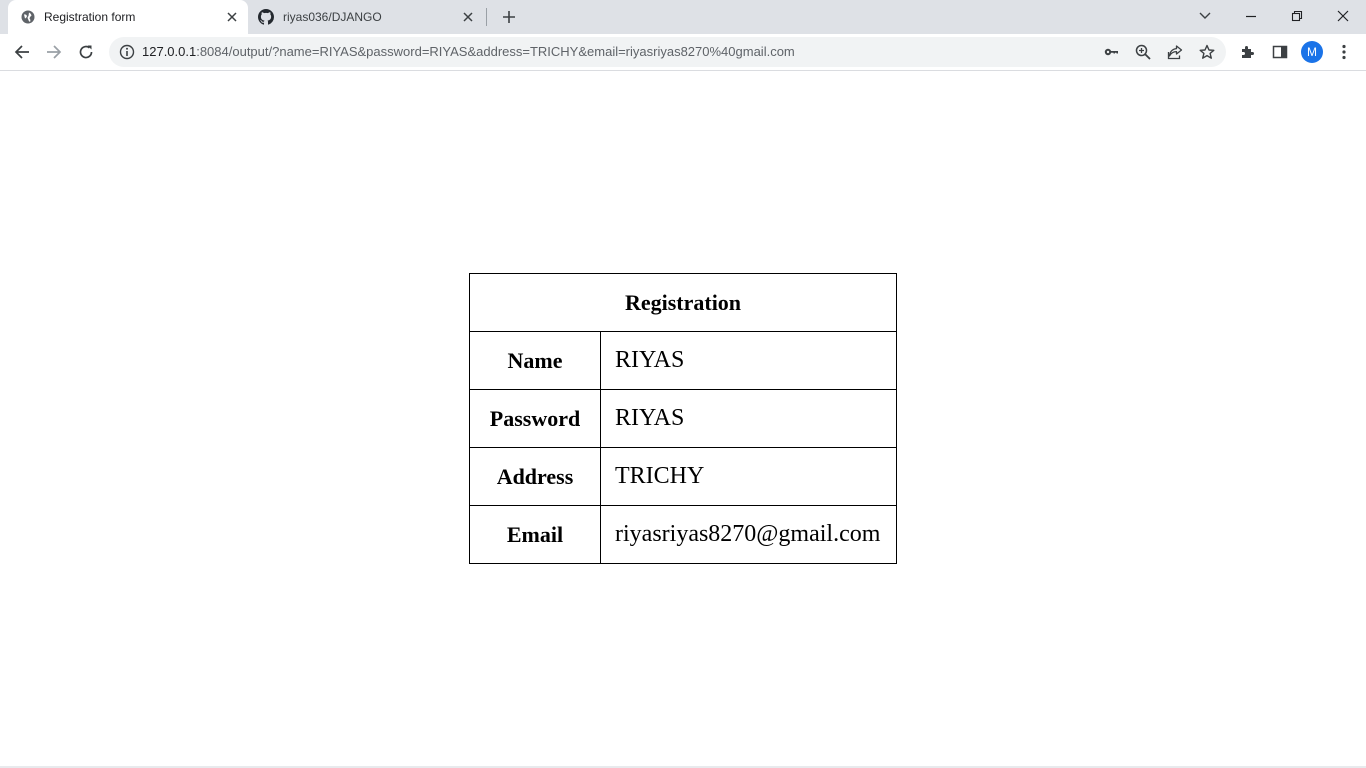 This screenshot has height=768, width=1366. Describe the element at coordinates (28, 17) in the screenshot. I see `globe-icon` at that location.